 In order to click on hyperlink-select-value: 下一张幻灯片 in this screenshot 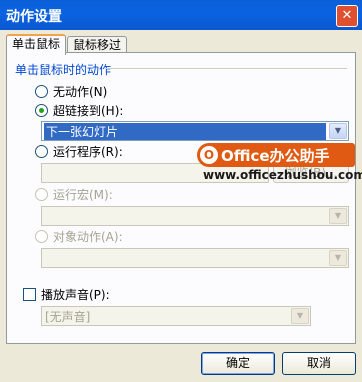, I will do `click(185, 131)`.